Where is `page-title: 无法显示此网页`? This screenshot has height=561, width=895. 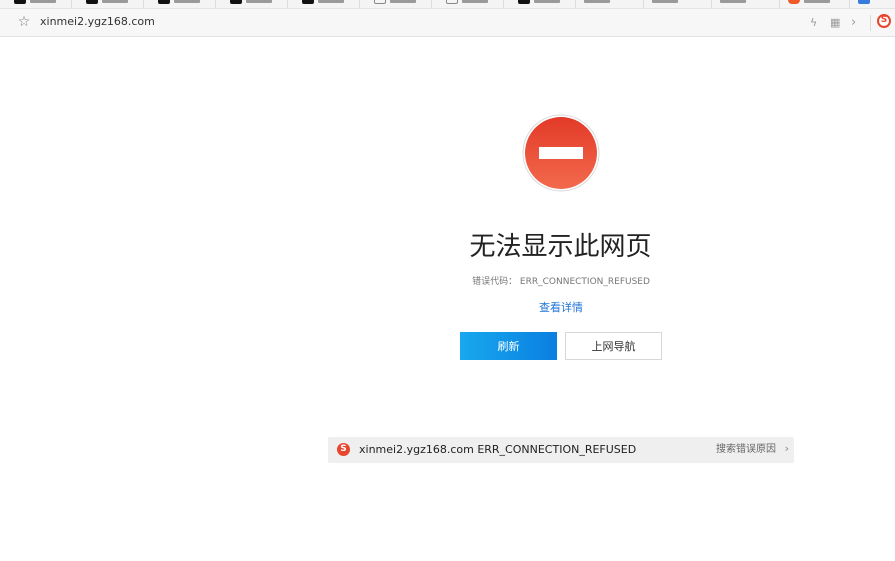
page-title: 无法显示此网页 is located at coordinates (560, 247).